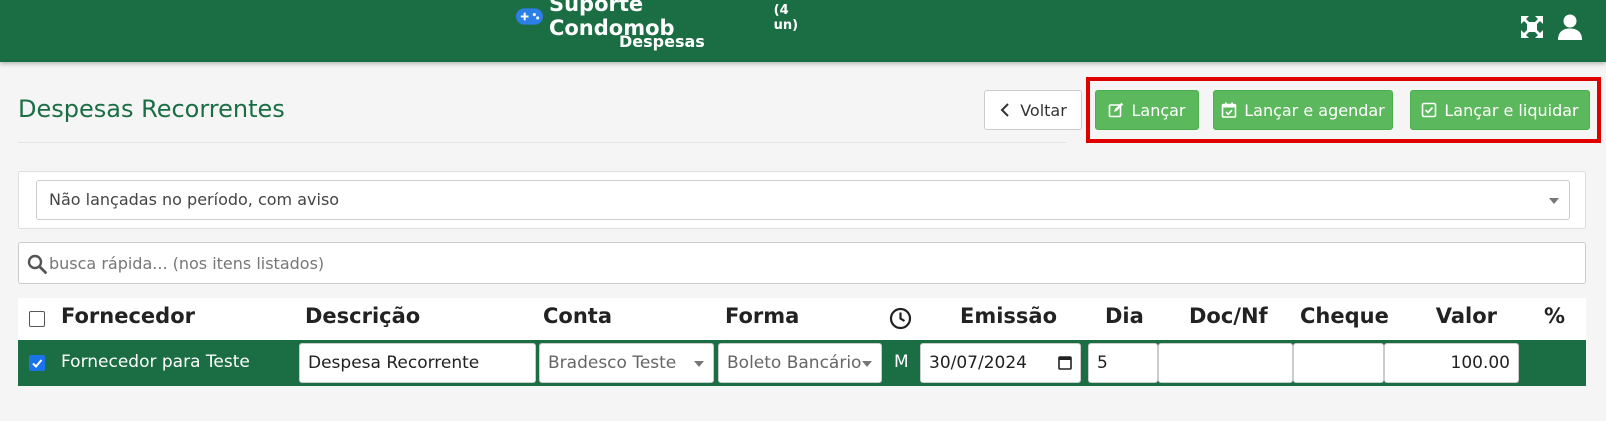  I want to click on row-conta-select: Bradesco Teste, so click(626, 363).